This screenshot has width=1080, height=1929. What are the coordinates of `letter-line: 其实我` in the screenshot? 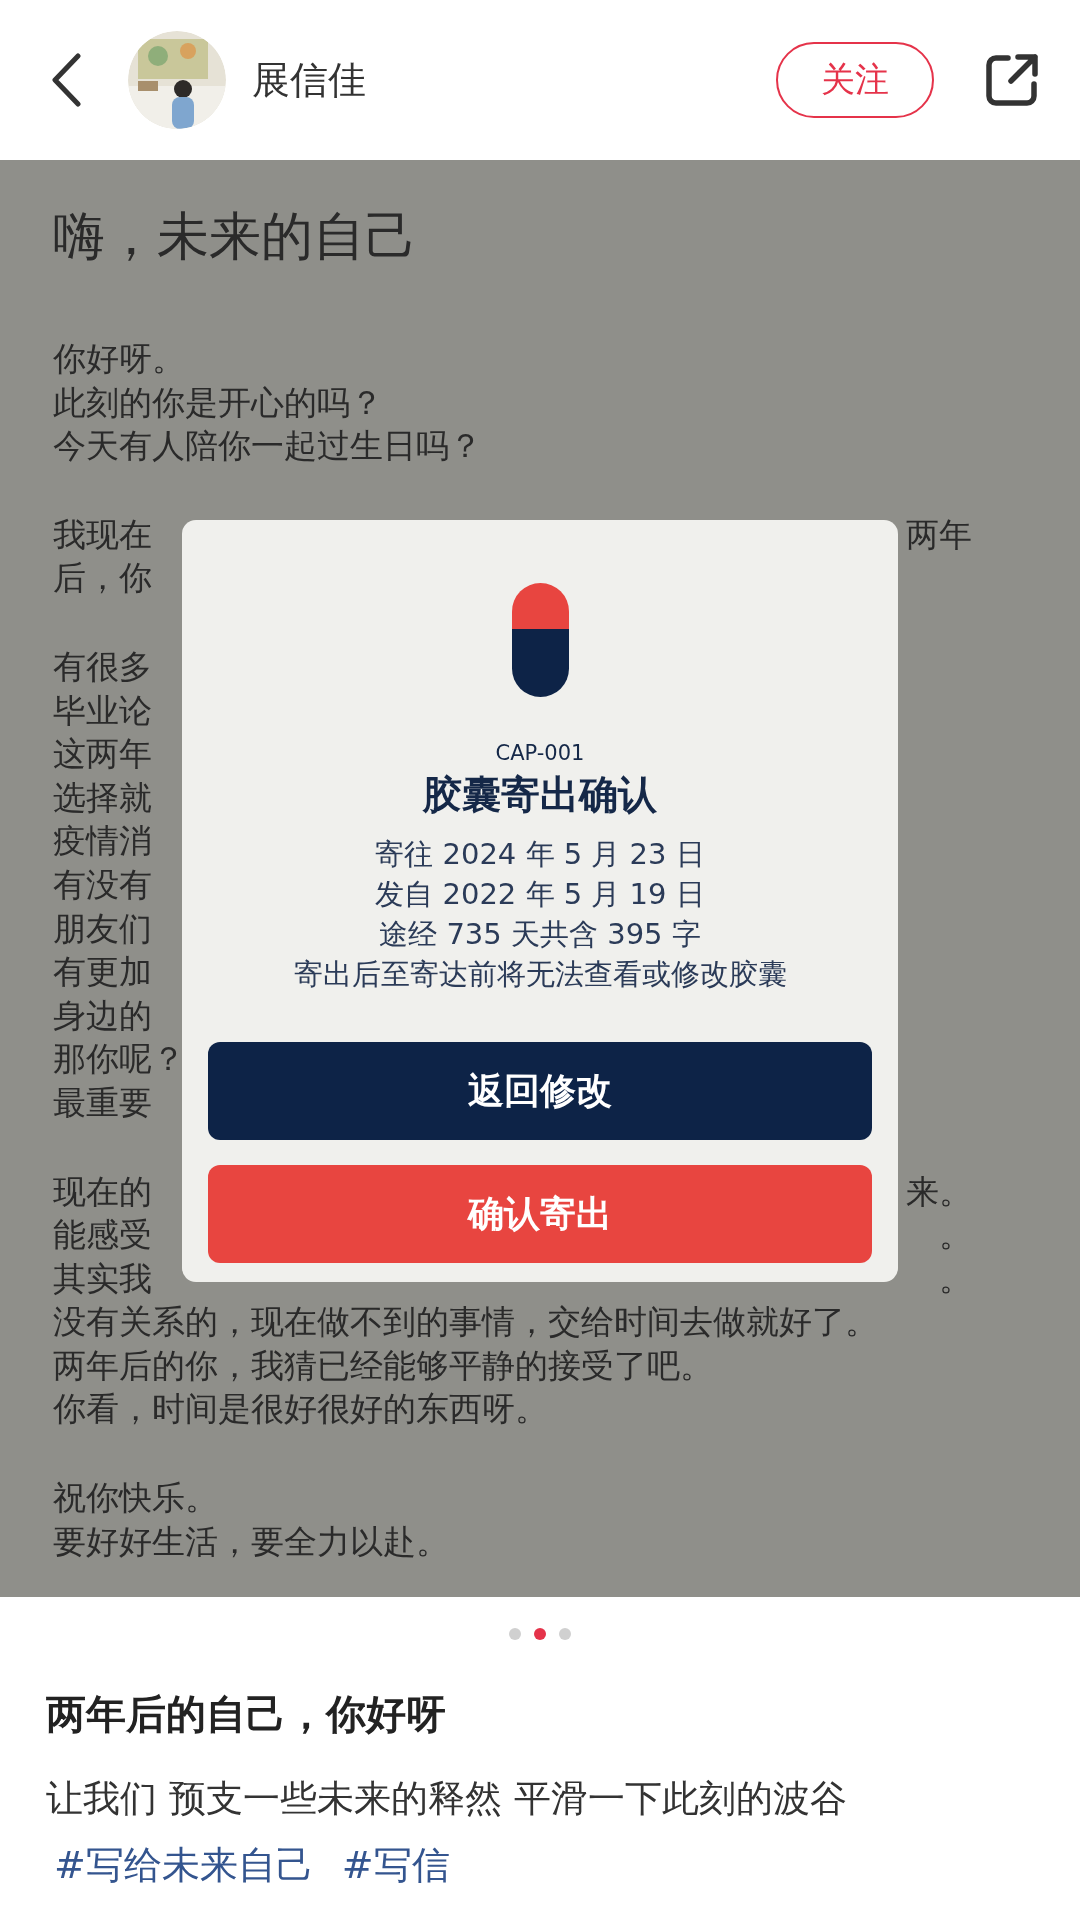 It's located at (102, 1278).